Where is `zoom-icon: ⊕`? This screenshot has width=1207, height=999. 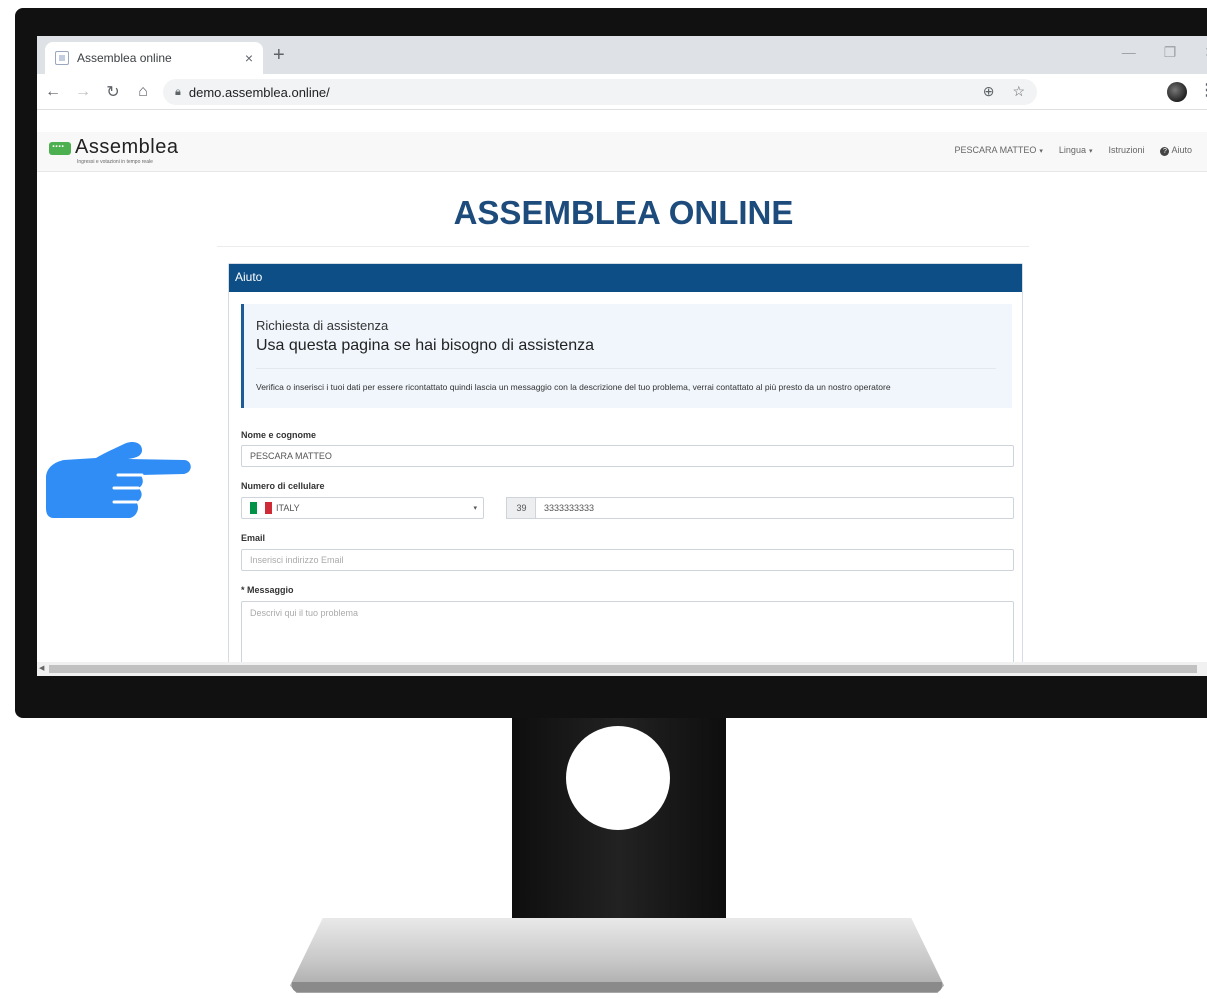 zoom-icon: ⊕ is located at coordinates (989, 91).